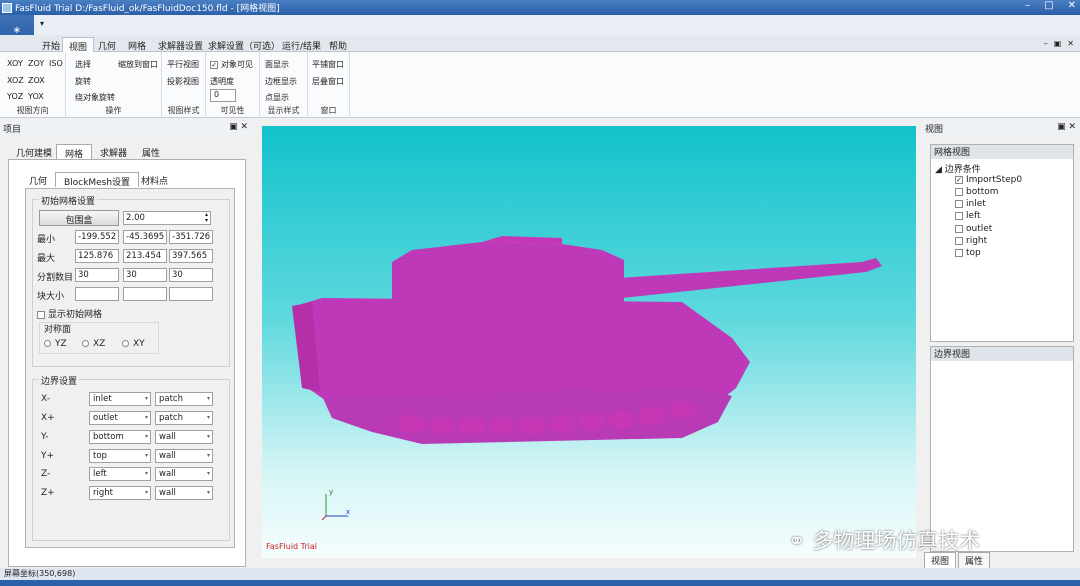 This screenshot has width=1080, height=586. I want to click on close-icon: ✕, so click(1072, 5).